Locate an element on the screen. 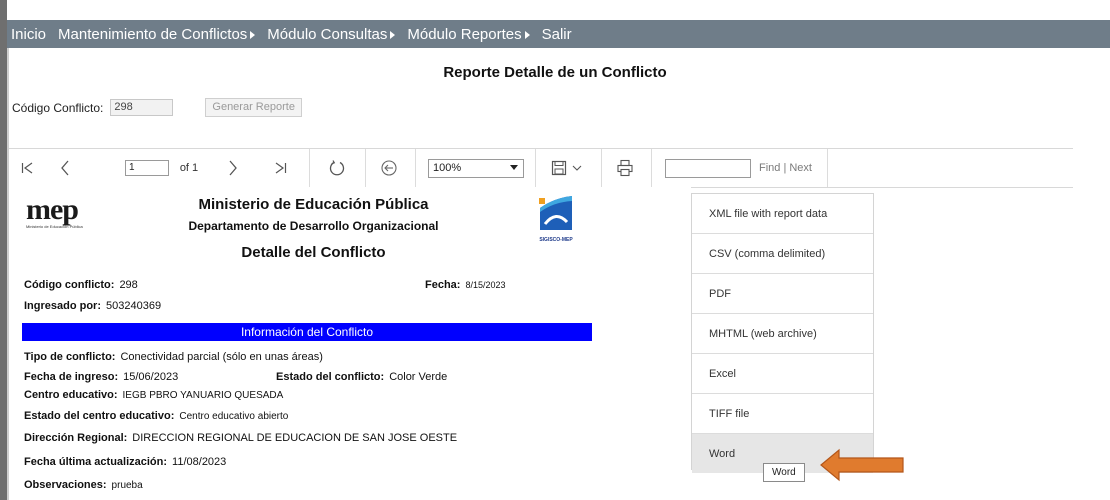 This screenshot has width=1110, height=500. find-field is located at coordinates (708, 168).